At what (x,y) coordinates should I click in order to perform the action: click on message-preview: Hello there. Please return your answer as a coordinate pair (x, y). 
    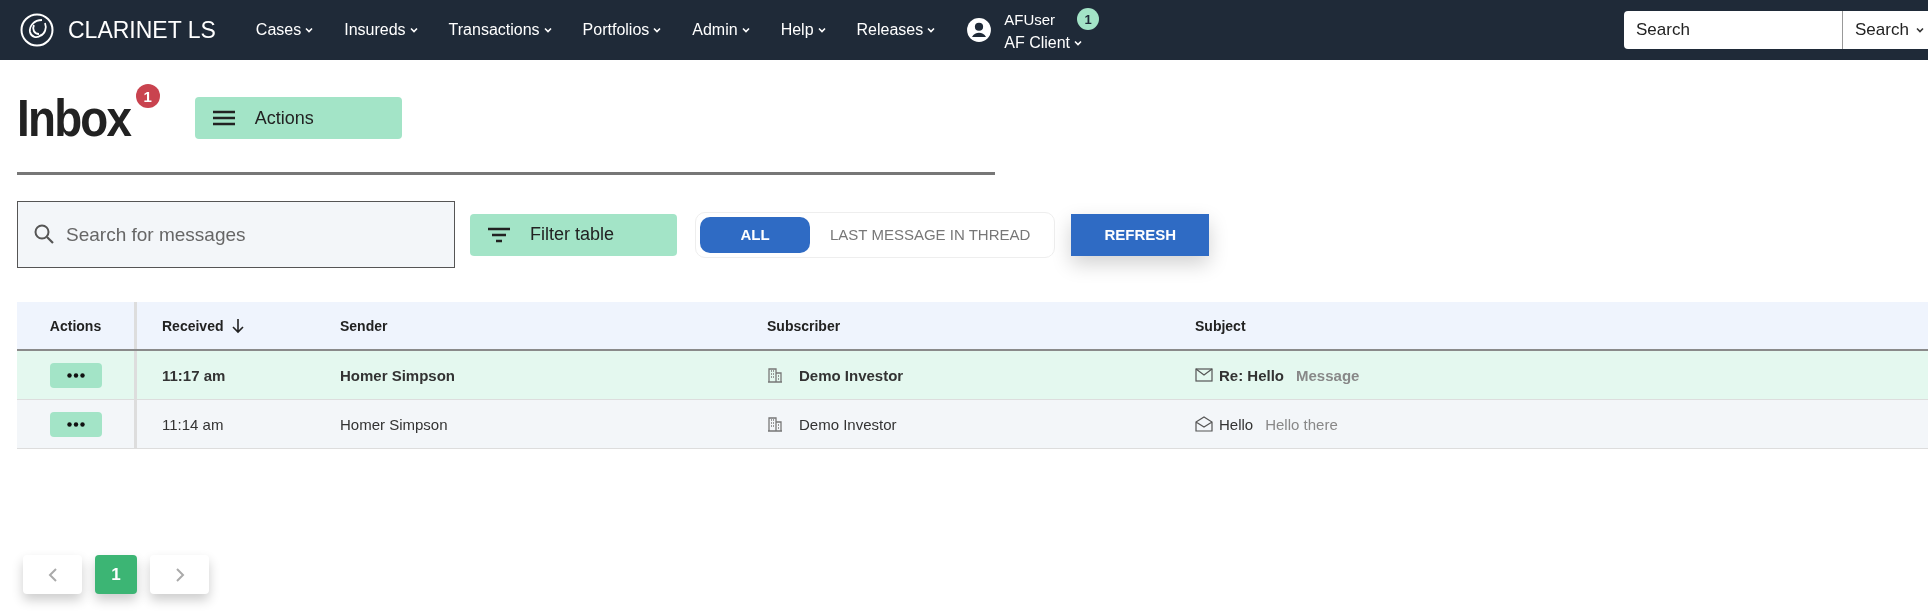
    Looking at the image, I should click on (1301, 424).